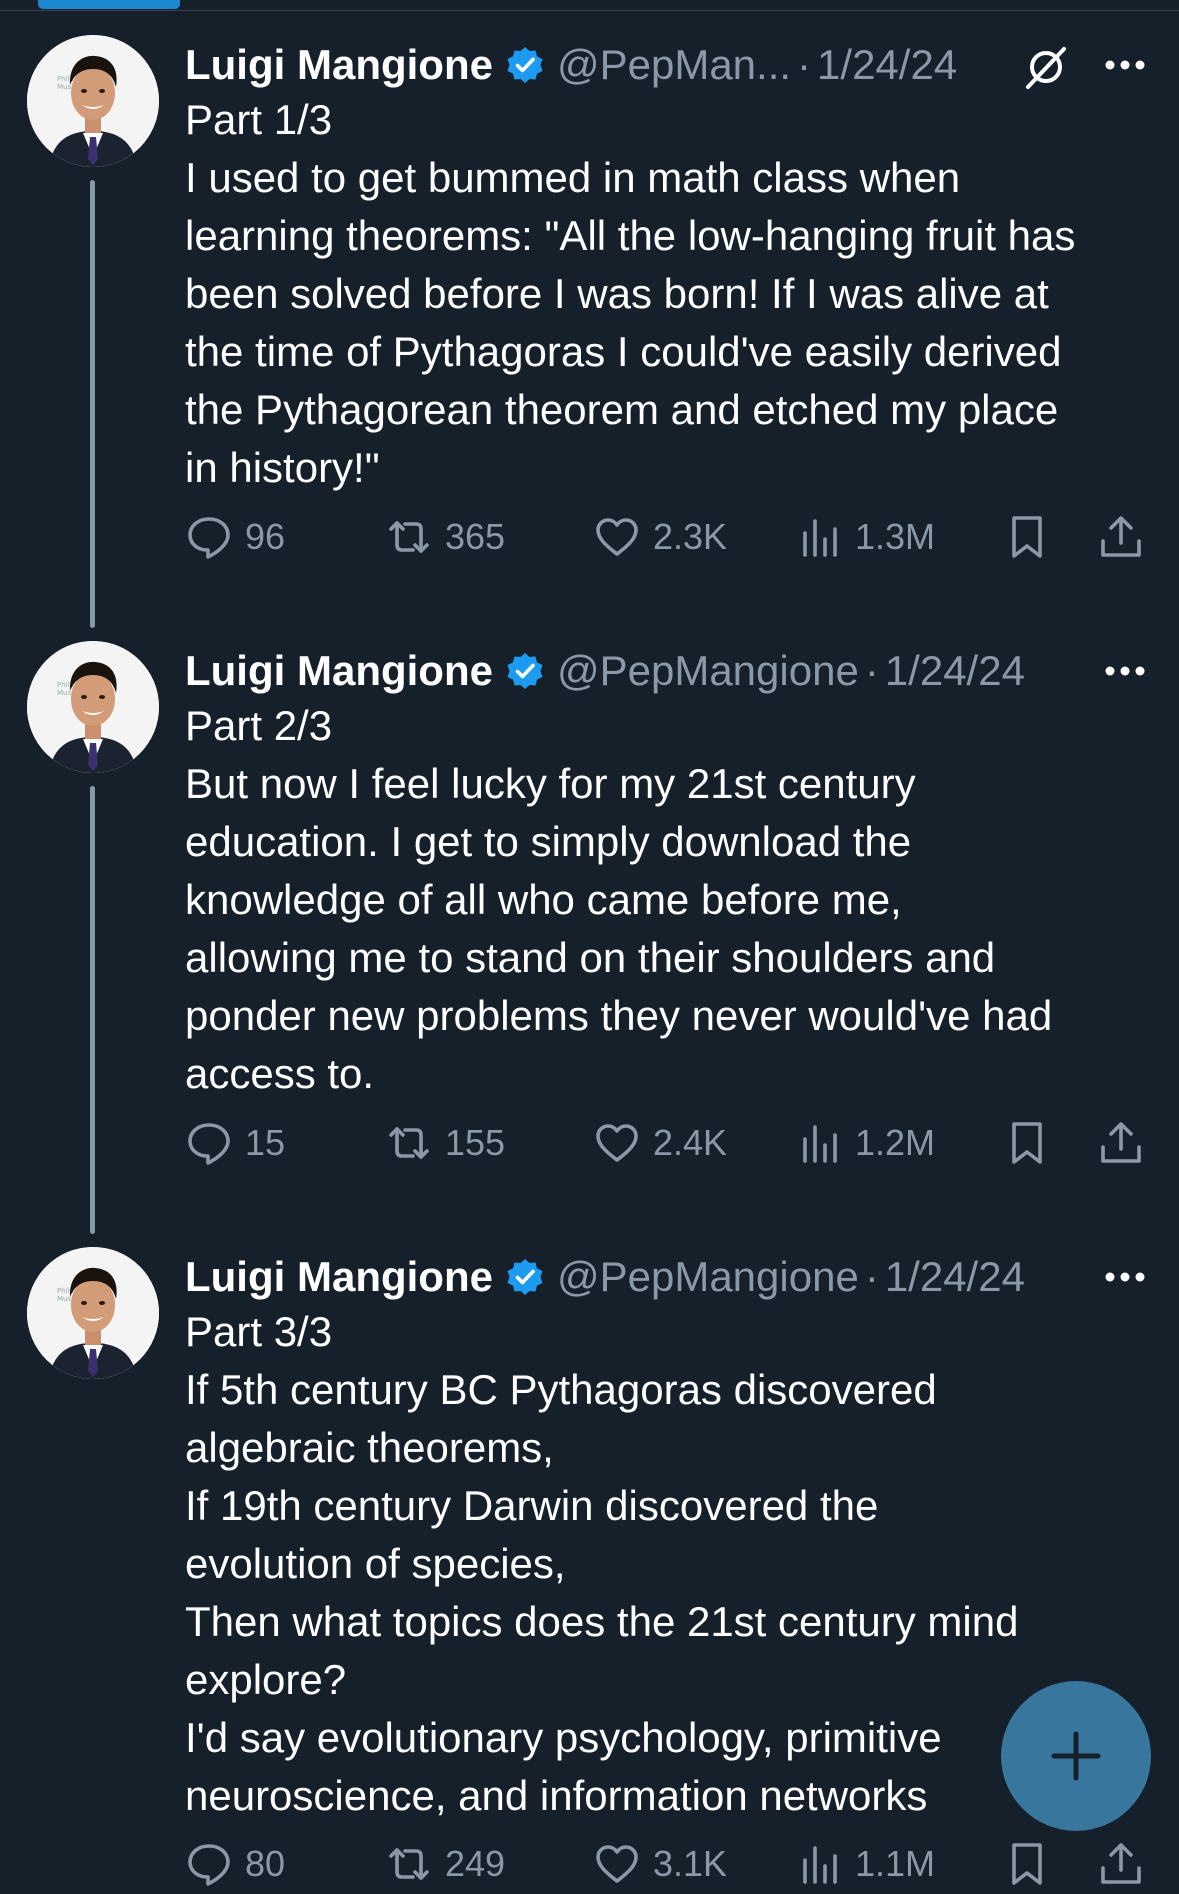  What do you see at coordinates (589, 10) in the screenshot?
I see `top-divider` at bounding box center [589, 10].